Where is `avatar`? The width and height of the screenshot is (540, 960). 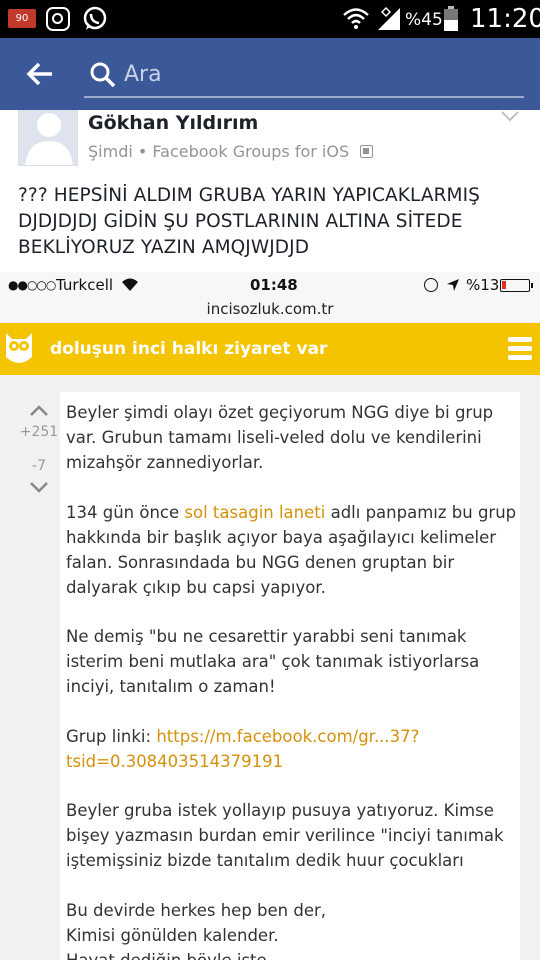
avatar is located at coordinates (48, 138).